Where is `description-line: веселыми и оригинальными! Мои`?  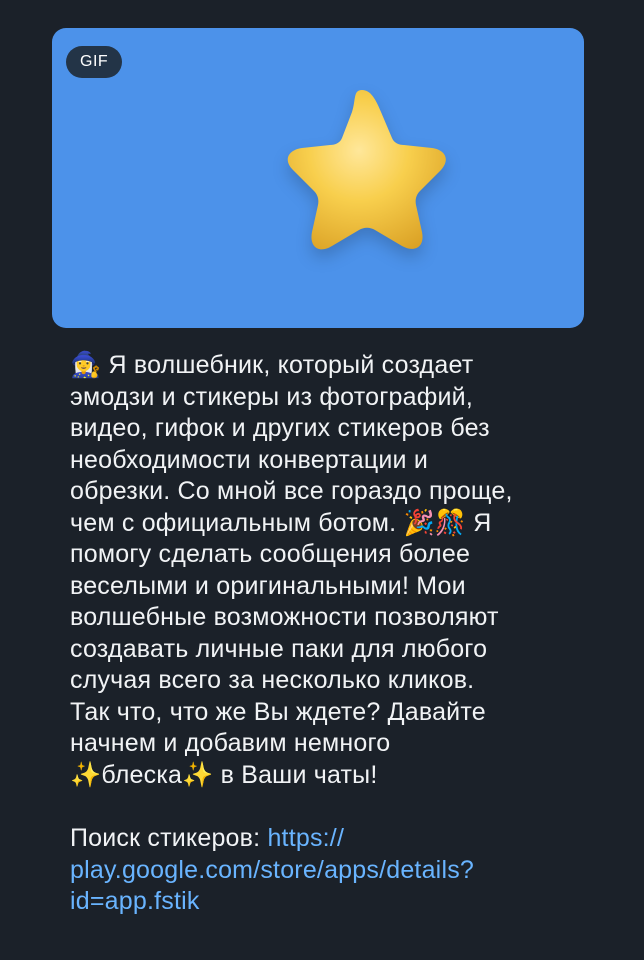 description-line: веселыми и оригинальными! Мои is located at coordinates (268, 585).